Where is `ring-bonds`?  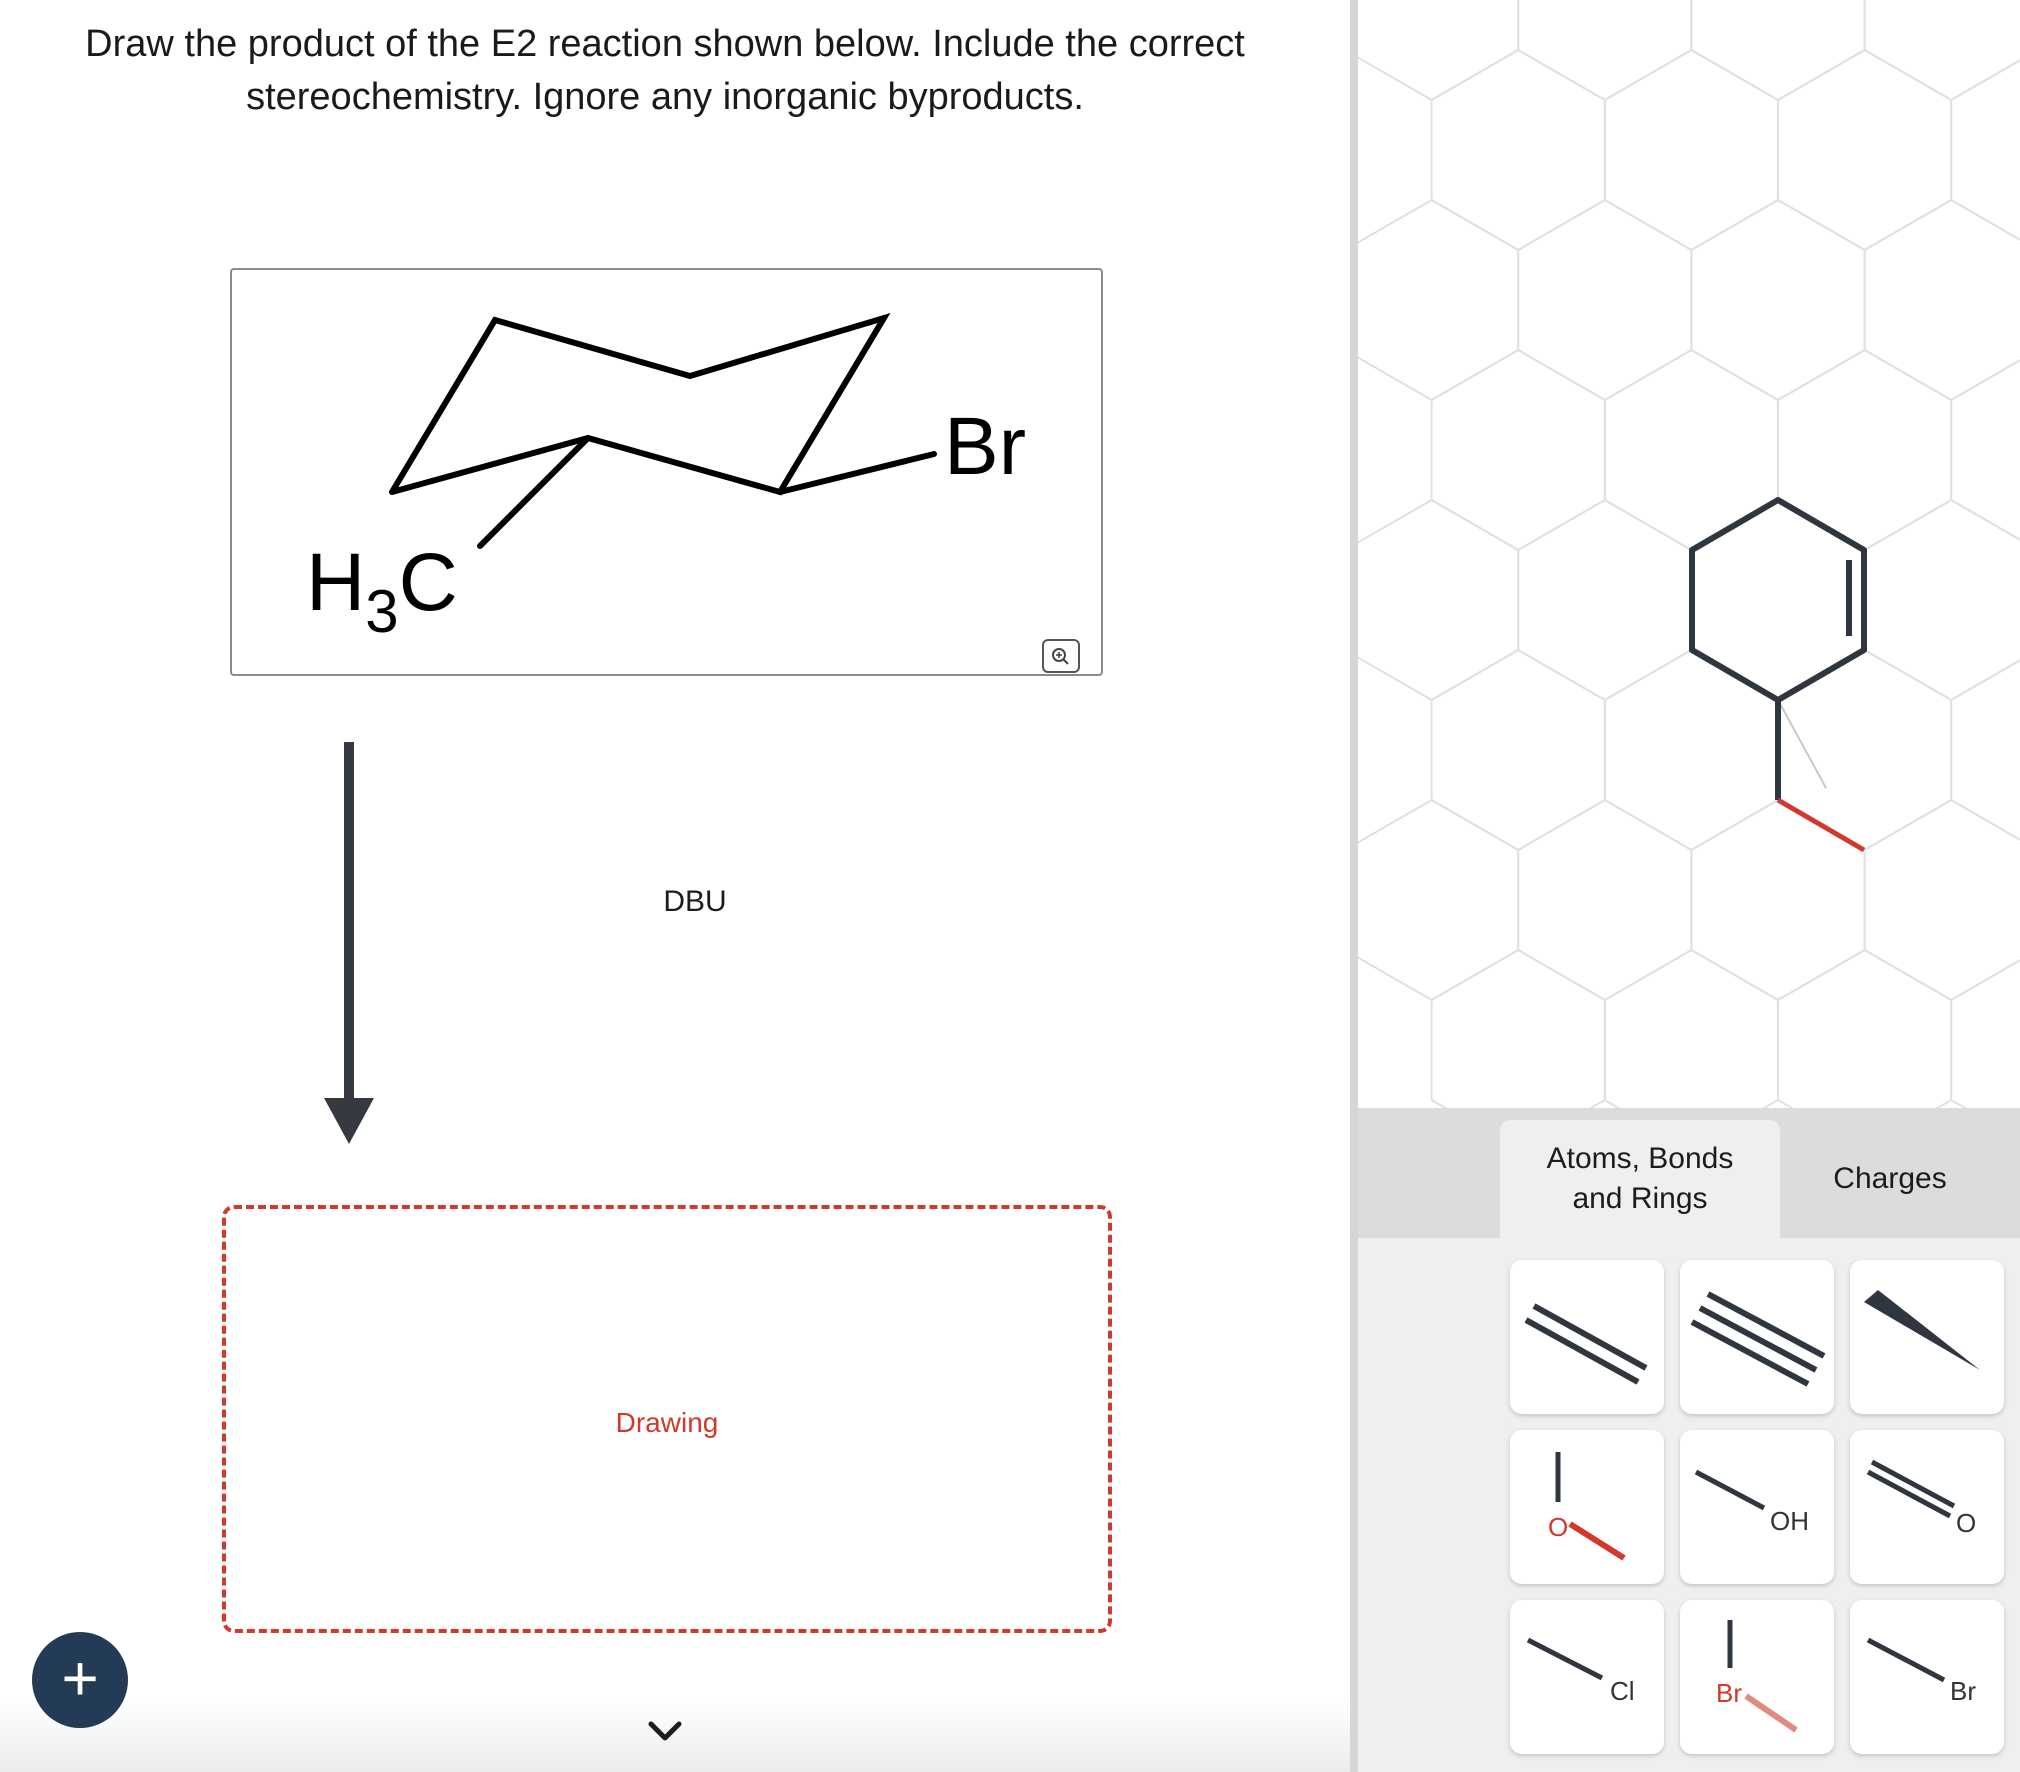 ring-bonds is located at coordinates (1778, 600).